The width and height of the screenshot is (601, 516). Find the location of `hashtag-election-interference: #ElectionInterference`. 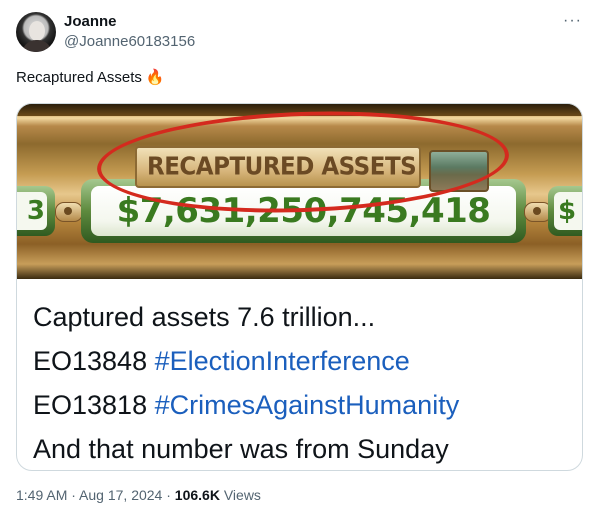

hashtag-election-interference: #ElectionInterference is located at coordinates (282, 361).